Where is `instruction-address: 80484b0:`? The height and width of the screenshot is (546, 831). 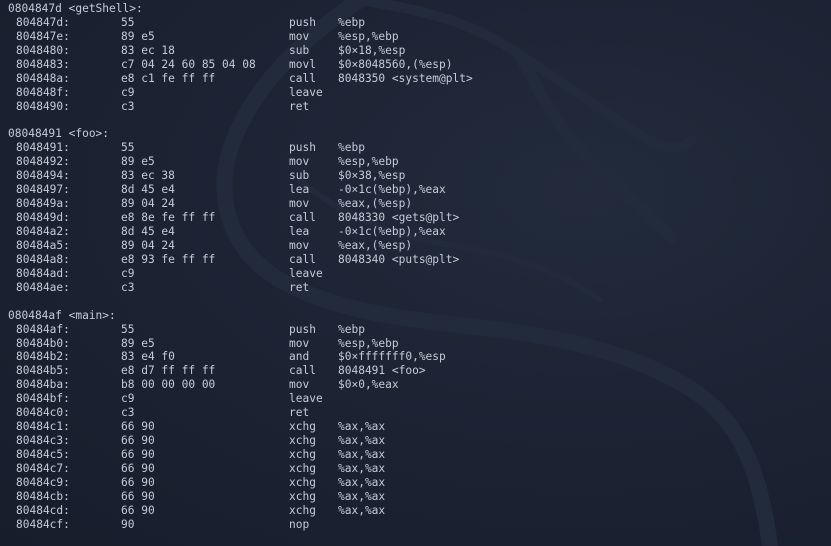
instruction-address: 80484b0: is located at coordinates (43, 343).